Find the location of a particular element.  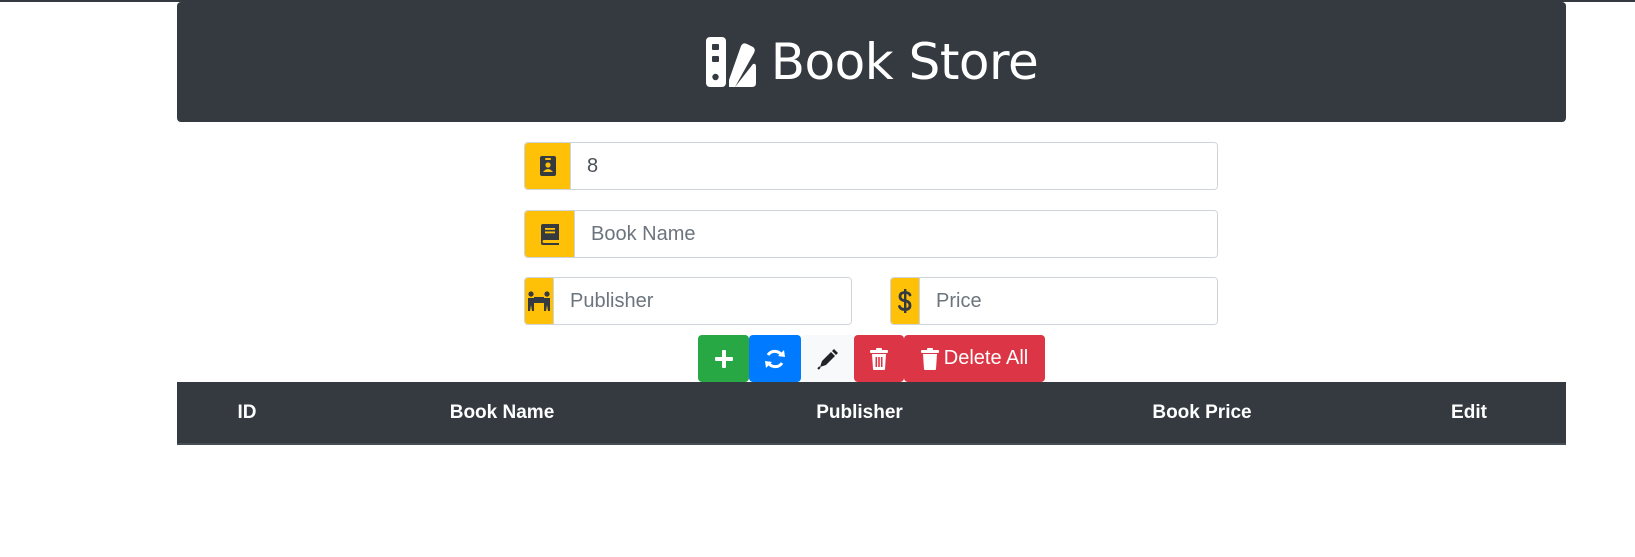

delete-button is located at coordinates (879, 358).